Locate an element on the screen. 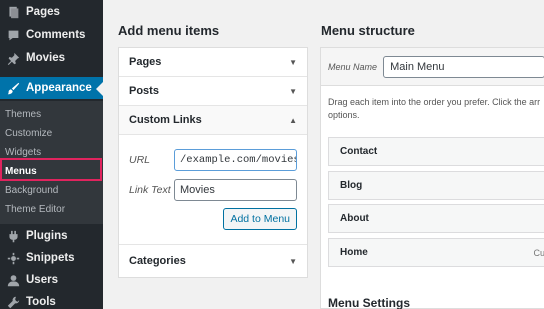 This screenshot has height=309, width=544. snippets-icon is located at coordinates (13, 258).